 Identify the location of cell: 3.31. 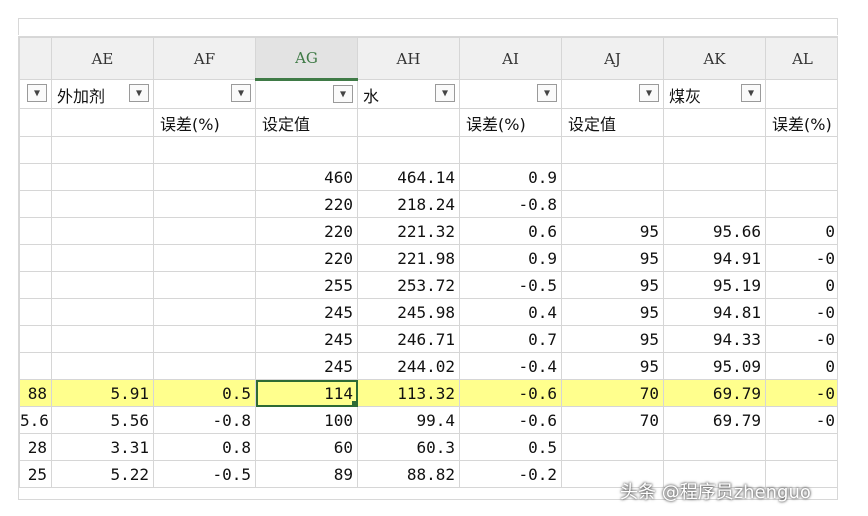
(102, 447).